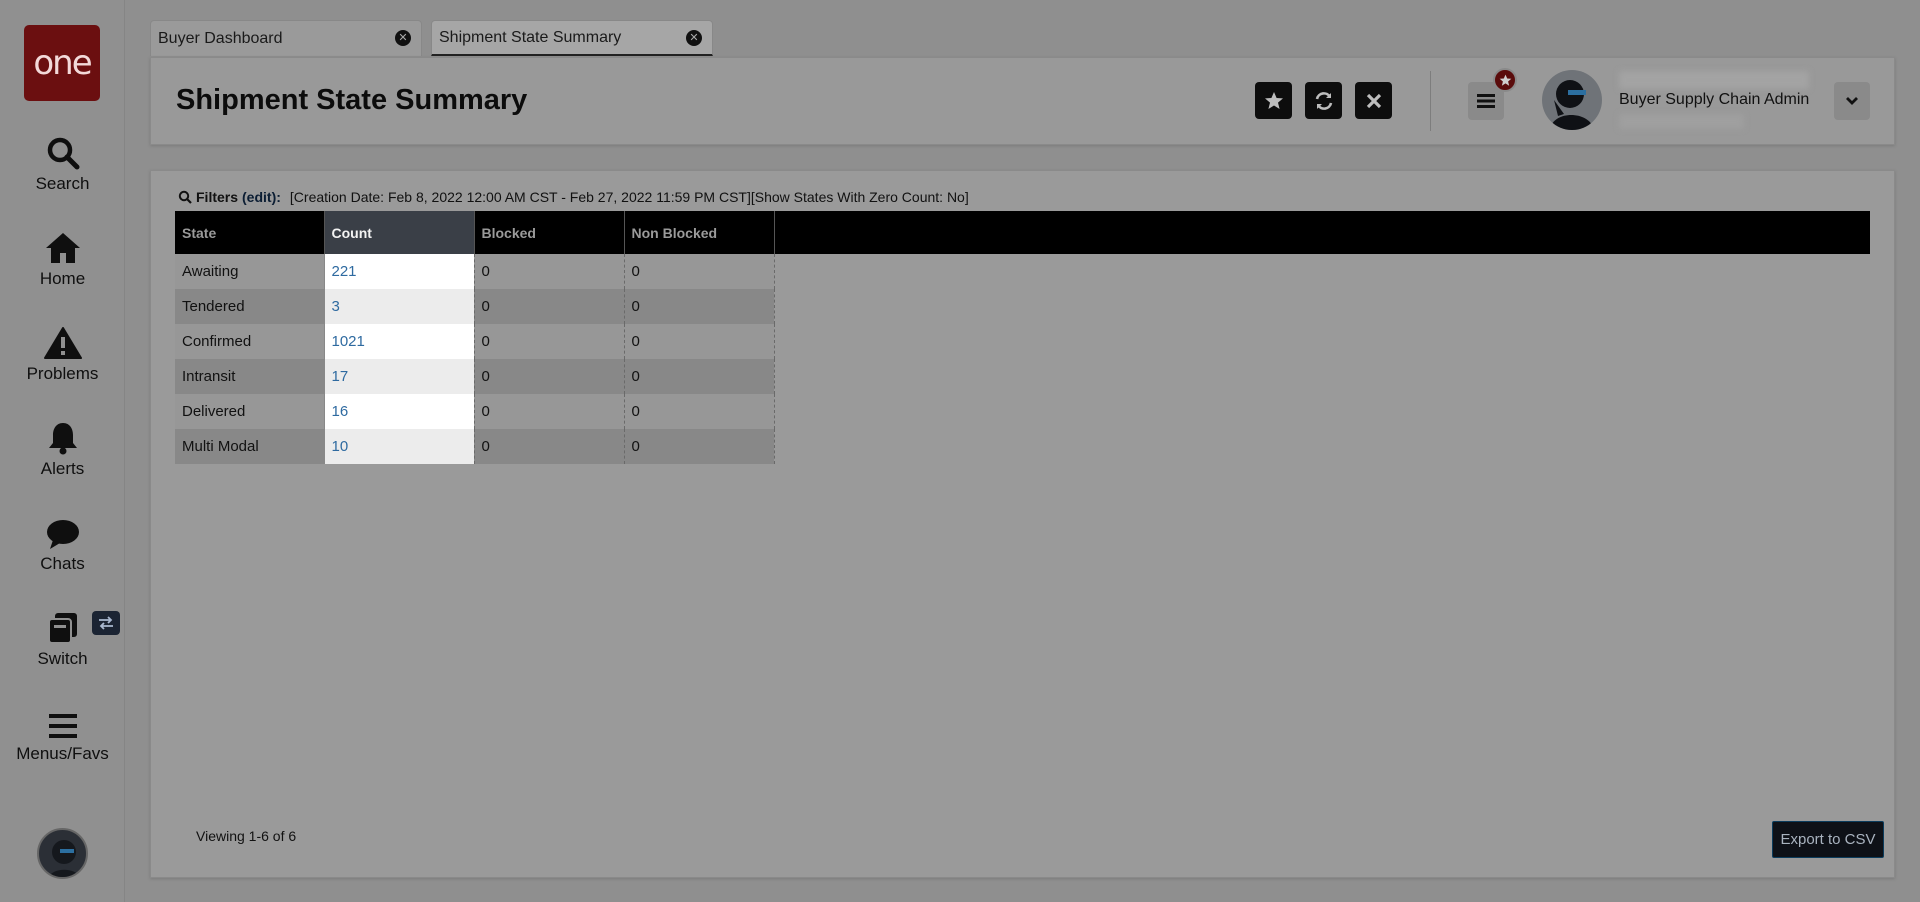 The image size is (1920, 902). I want to click on table-header-row: State Count Blocked Non Blocked, so click(475, 232).